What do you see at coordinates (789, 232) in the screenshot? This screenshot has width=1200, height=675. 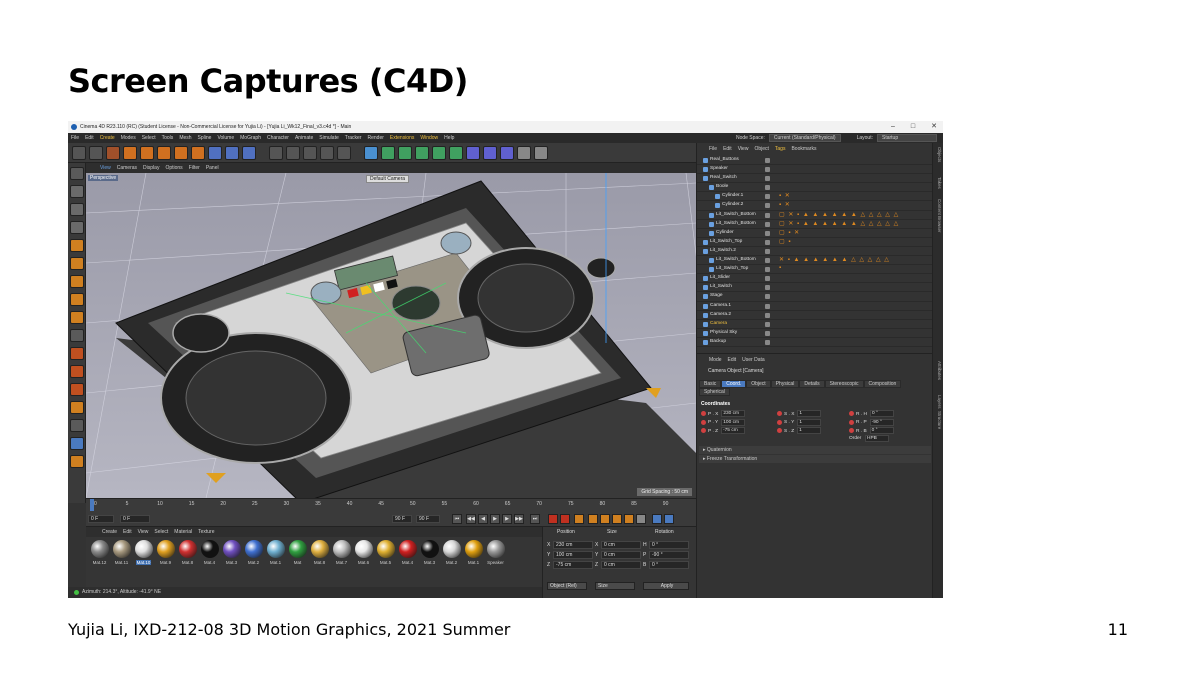 I see `object-tags: ▢ ▪ ✕` at bounding box center [789, 232].